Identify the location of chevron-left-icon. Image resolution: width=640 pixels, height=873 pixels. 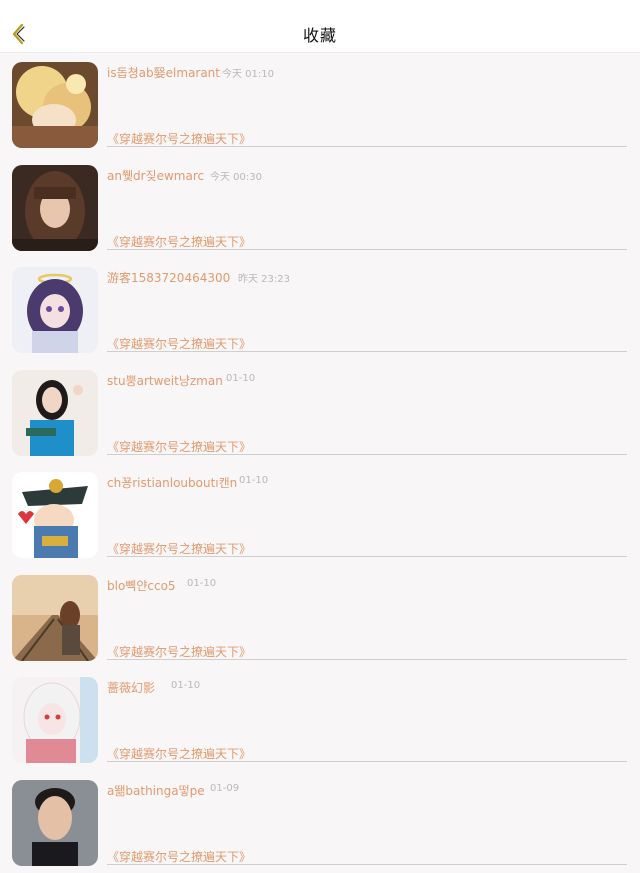
(18, 34).